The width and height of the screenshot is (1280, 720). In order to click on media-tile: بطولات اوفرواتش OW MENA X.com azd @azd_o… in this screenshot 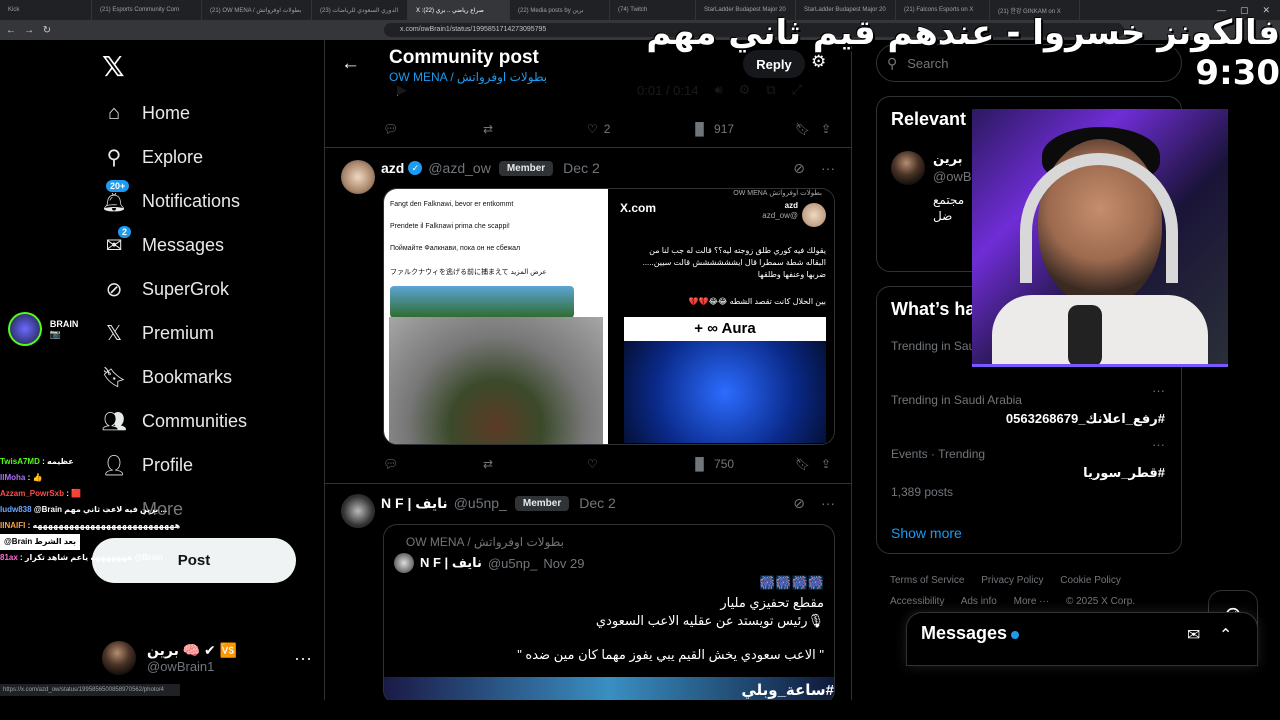, I will do `click(722, 316)`.